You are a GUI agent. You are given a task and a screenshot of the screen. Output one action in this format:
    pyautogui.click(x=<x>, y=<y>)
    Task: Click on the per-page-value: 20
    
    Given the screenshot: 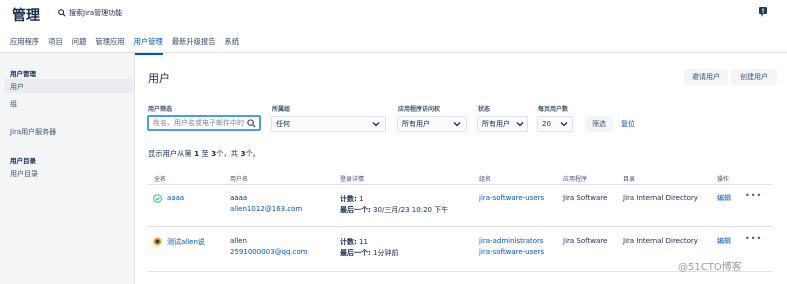 What is the action you would take?
    pyautogui.click(x=546, y=124)
    